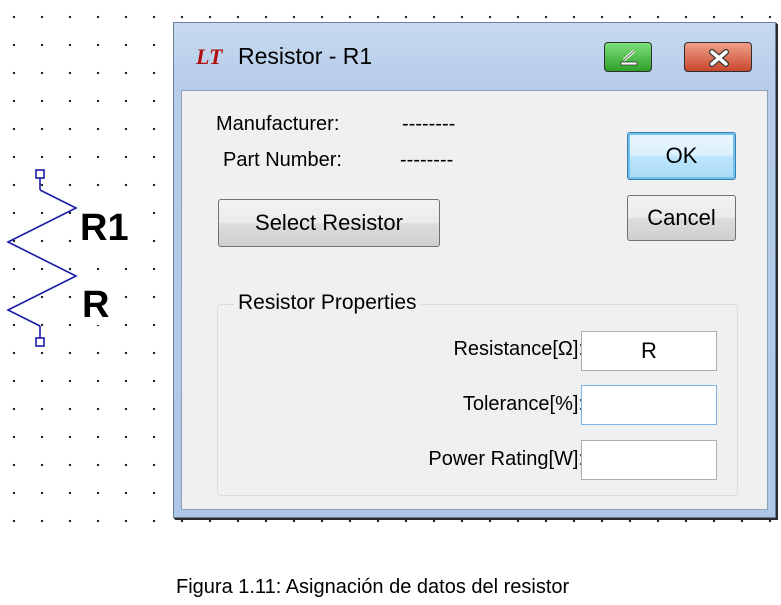 The height and width of the screenshot is (605, 781). I want to click on close-button, so click(718, 57).